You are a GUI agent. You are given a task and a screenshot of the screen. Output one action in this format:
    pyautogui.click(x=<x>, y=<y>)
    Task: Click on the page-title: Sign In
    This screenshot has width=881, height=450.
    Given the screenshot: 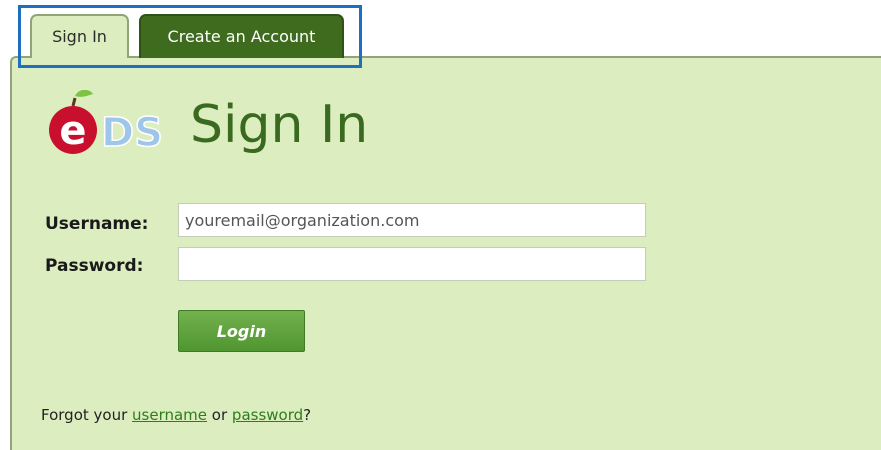 What is the action you would take?
    pyautogui.click(x=279, y=125)
    